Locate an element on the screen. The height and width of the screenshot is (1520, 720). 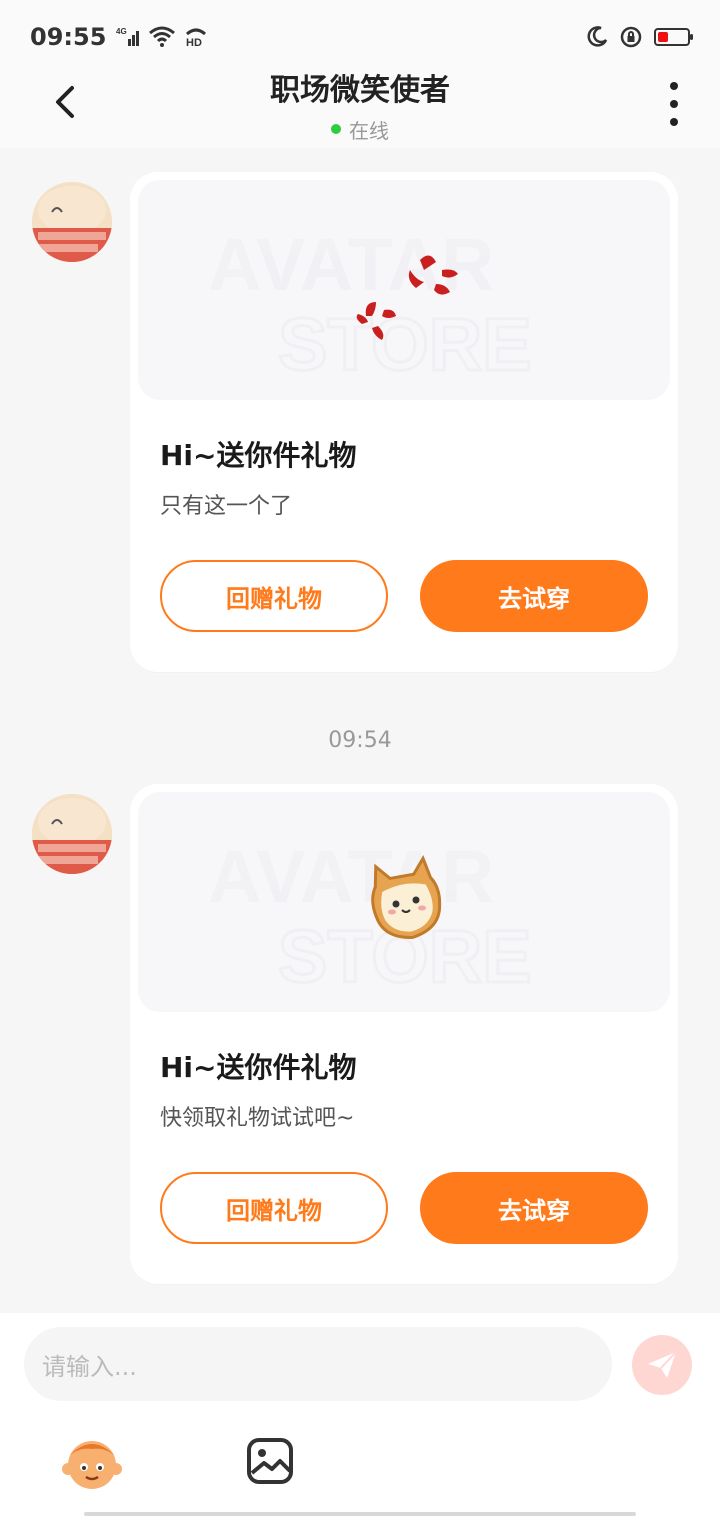
image-icon is located at coordinates (270, 1461).